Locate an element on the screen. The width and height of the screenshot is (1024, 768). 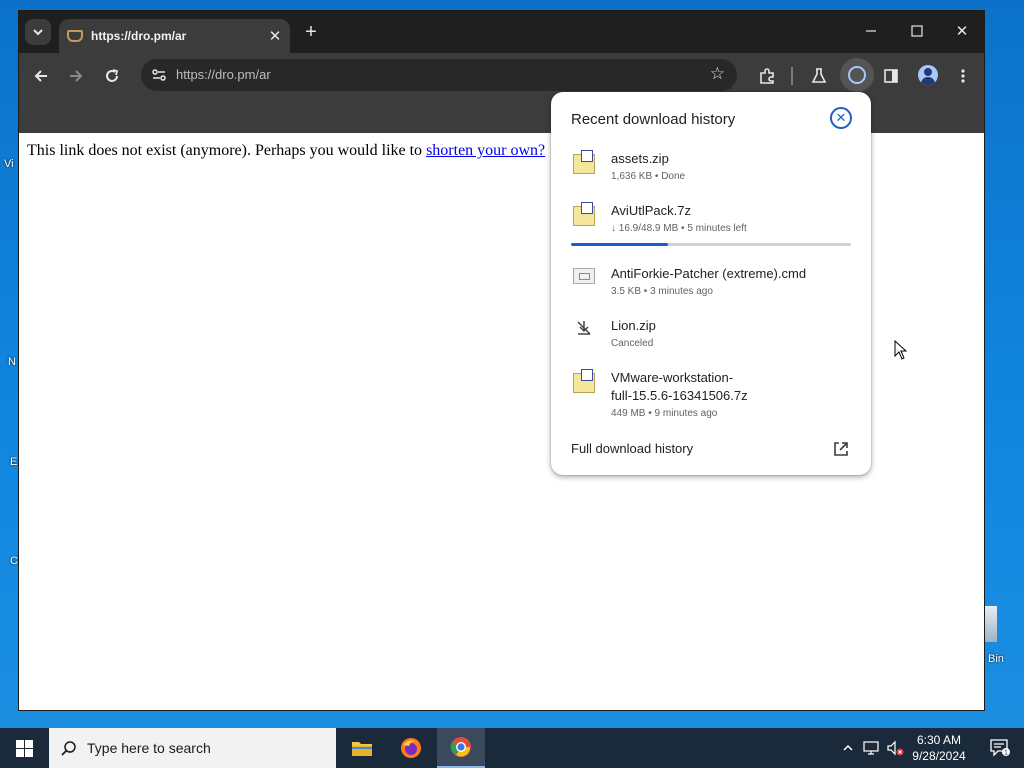
tab-close-icon: ✕ is located at coordinates (275, 36).